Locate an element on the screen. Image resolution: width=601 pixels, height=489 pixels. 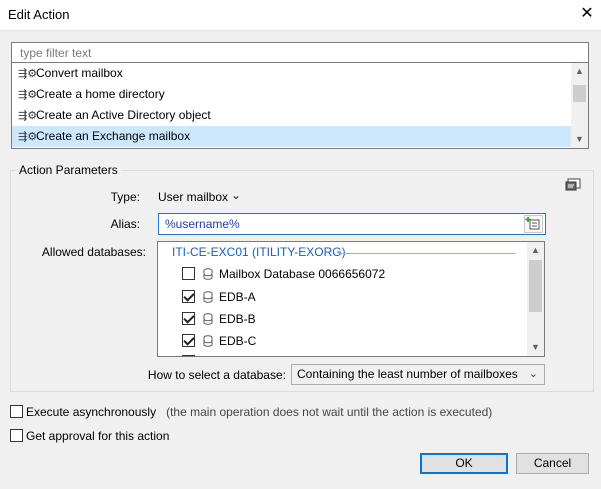
cancel-button: Cancel is located at coordinates (552, 463).